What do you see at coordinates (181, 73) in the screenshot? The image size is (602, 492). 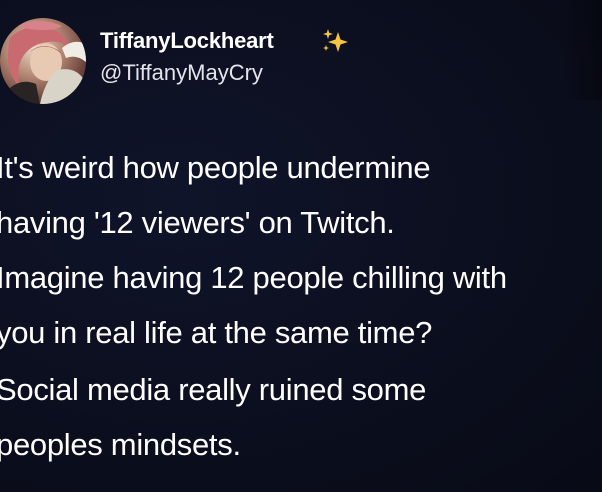 I see `user-handle: @TiffanyMayCry` at bounding box center [181, 73].